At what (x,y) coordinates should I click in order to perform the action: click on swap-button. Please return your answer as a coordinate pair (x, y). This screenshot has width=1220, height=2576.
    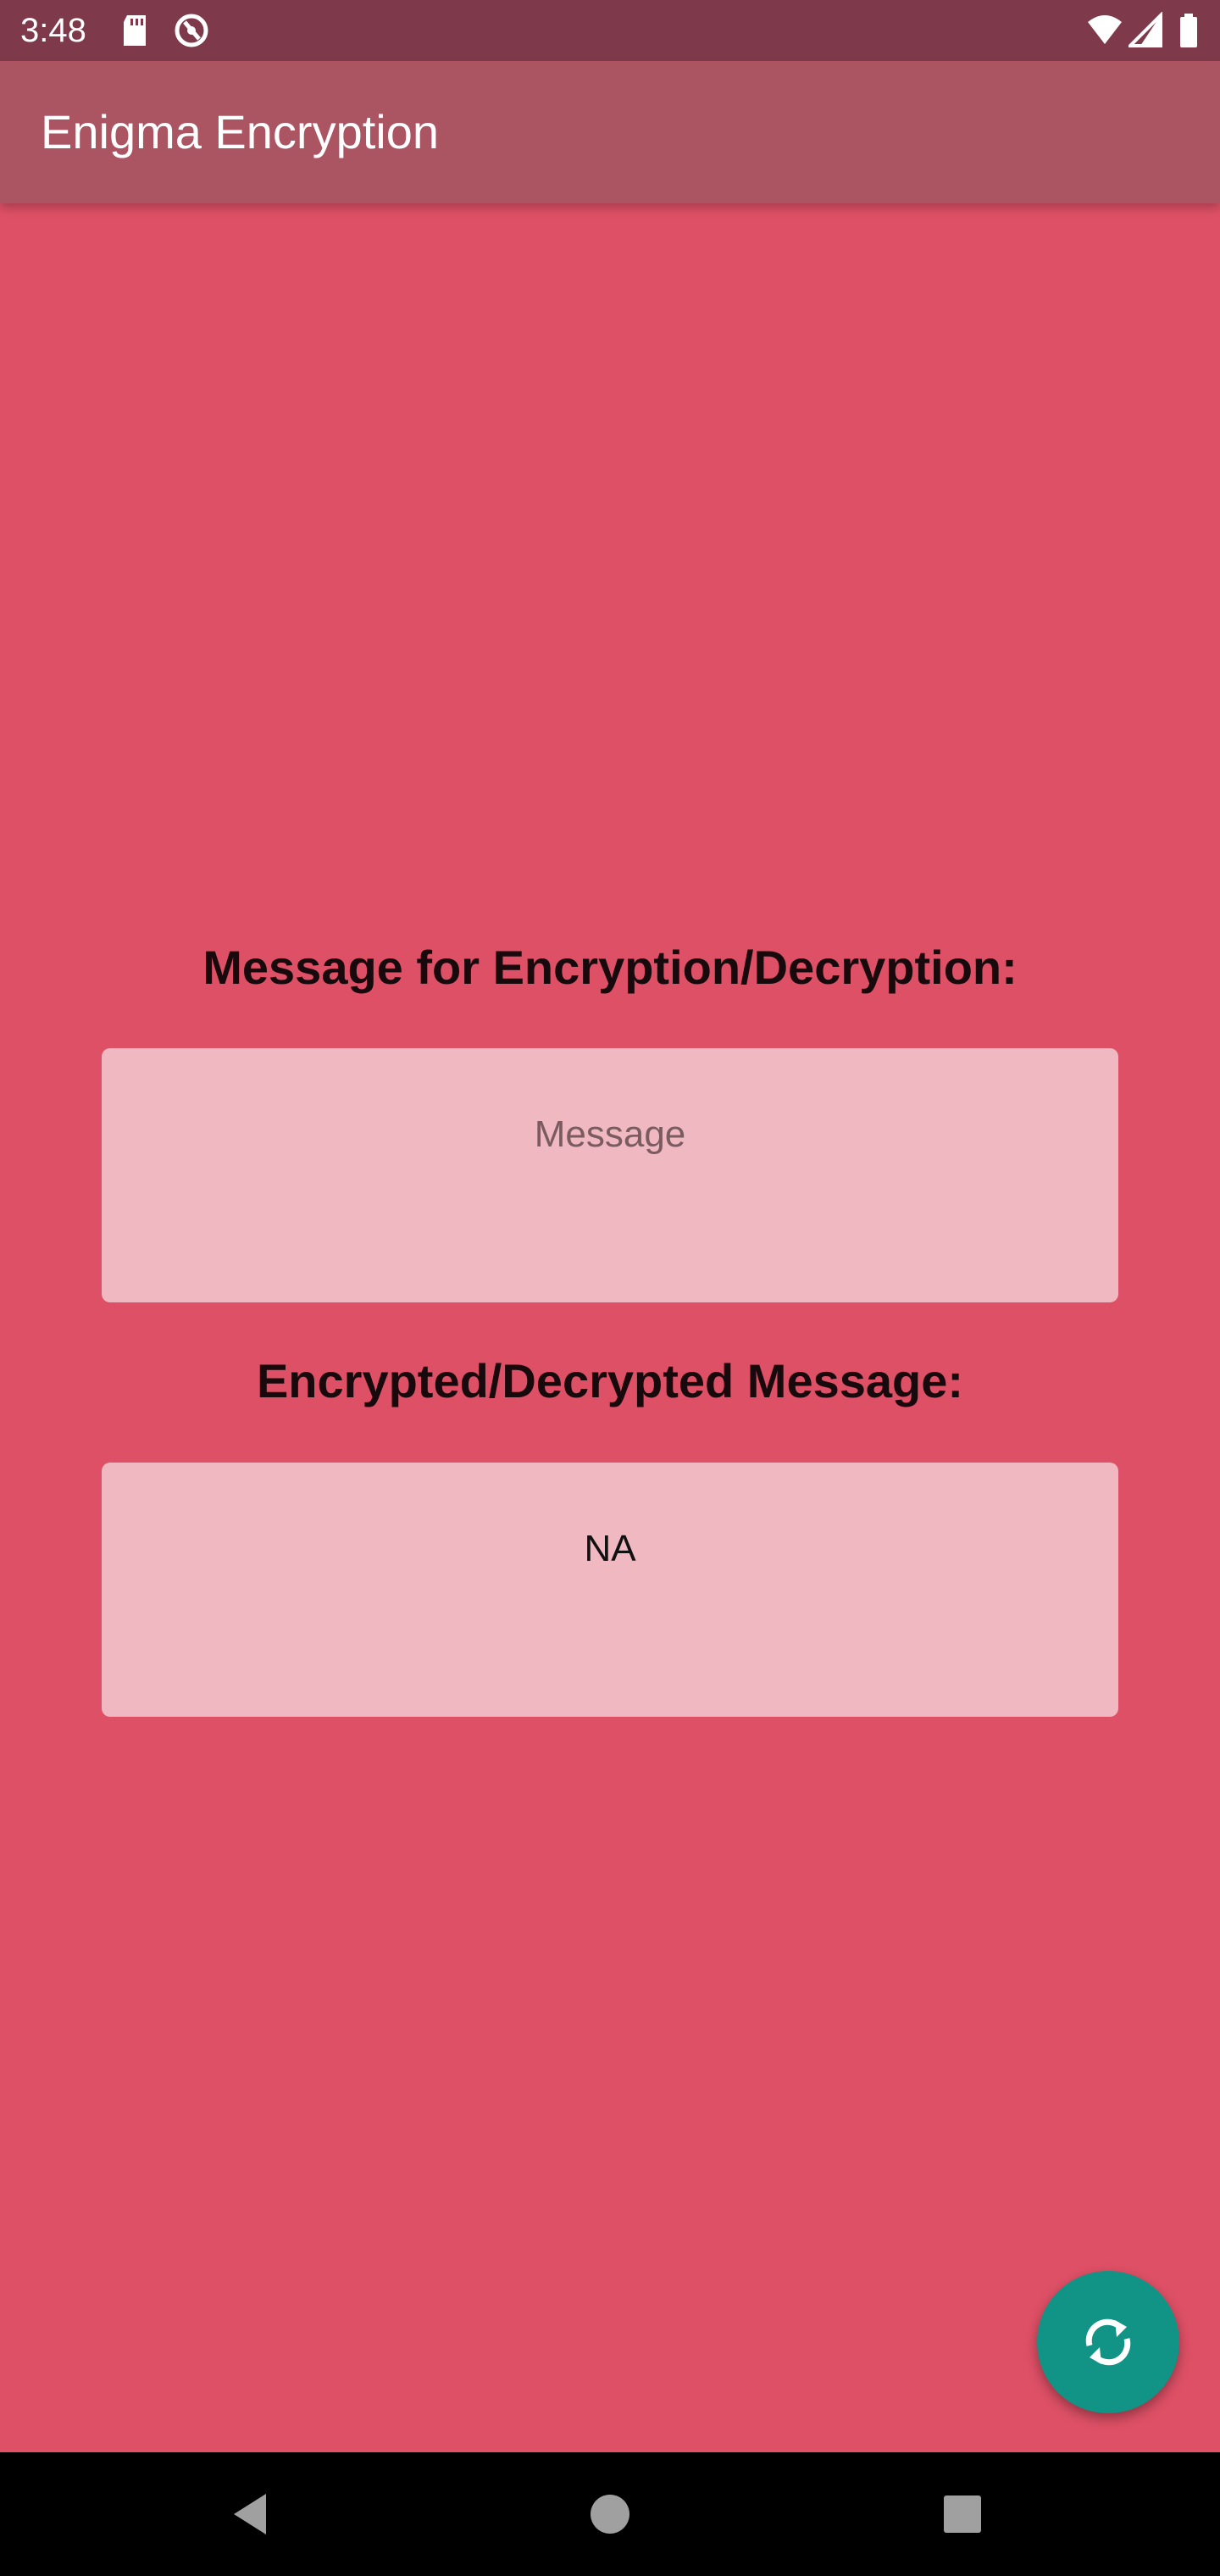
    Looking at the image, I should click on (1108, 2342).